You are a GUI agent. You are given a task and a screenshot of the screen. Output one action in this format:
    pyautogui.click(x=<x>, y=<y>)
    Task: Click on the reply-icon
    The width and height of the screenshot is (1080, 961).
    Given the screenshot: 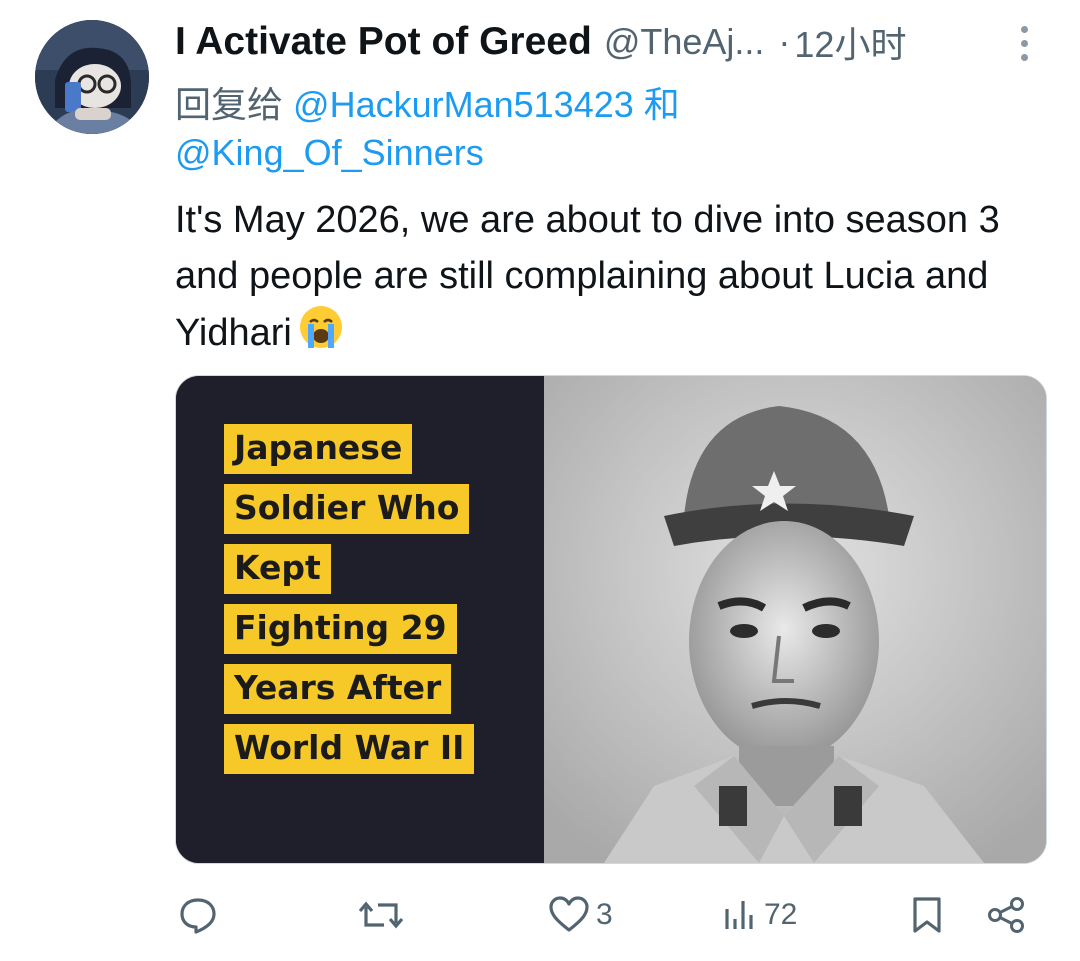 What is the action you would take?
    pyautogui.click(x=198, y=916)
    